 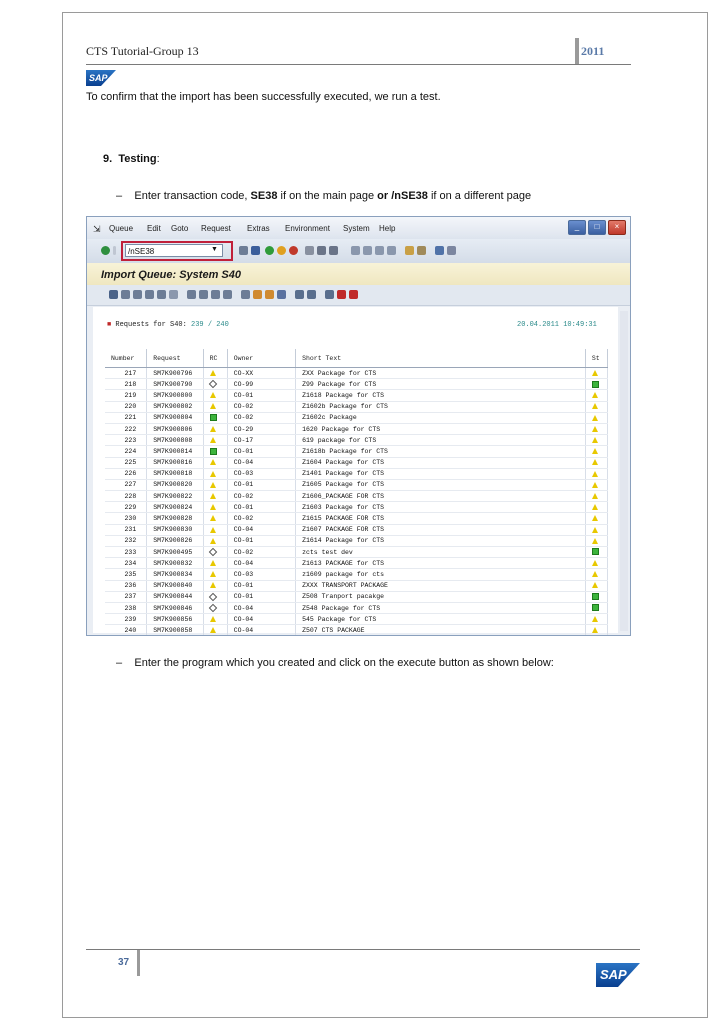 I want to click on layout-menu-icon, so click(x=451, y=250).